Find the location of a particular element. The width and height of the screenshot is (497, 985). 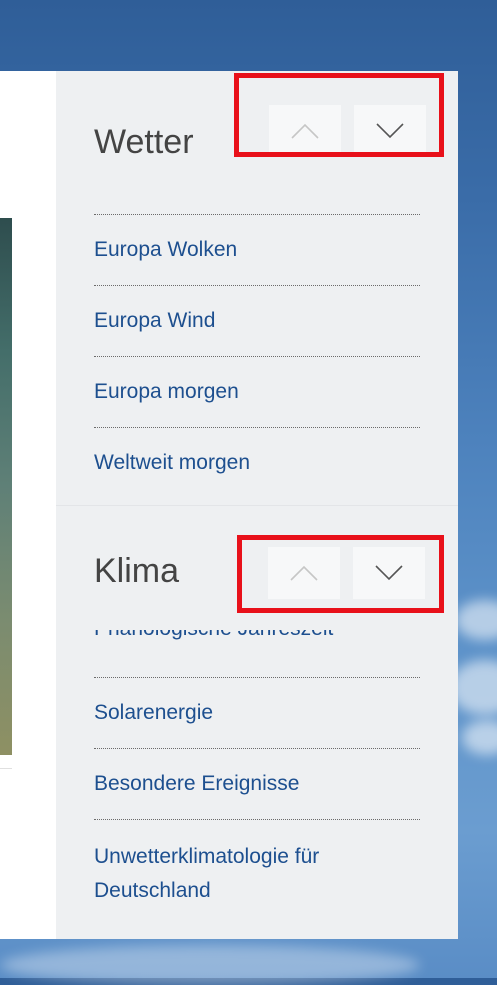

klima-link-besondere-ereignisse: Besondere Ereignisse is located at coordinates (257, 783).